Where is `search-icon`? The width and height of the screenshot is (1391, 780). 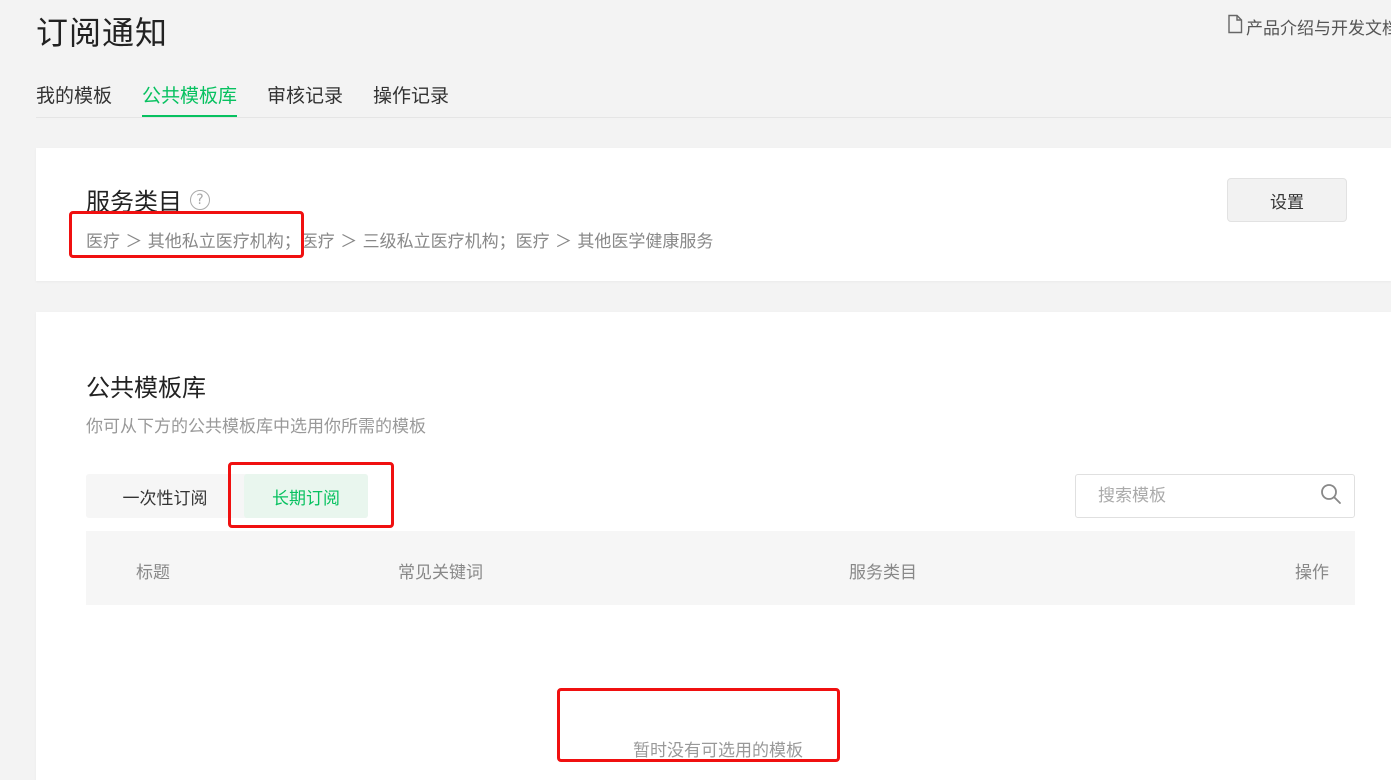 search-icon is located at coordinates (1338, 496).